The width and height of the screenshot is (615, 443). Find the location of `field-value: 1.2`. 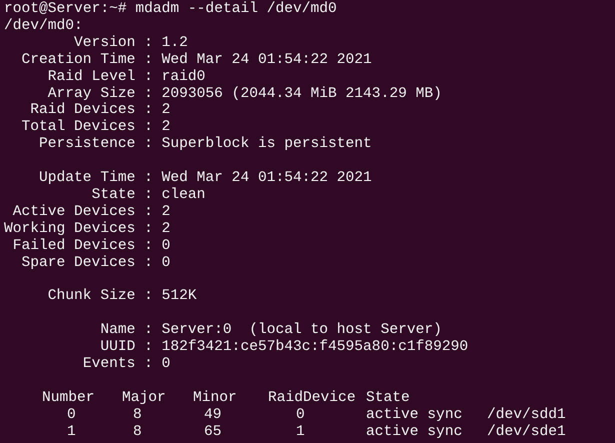

field-value: 1.2 is located at coordinates (175, 43).